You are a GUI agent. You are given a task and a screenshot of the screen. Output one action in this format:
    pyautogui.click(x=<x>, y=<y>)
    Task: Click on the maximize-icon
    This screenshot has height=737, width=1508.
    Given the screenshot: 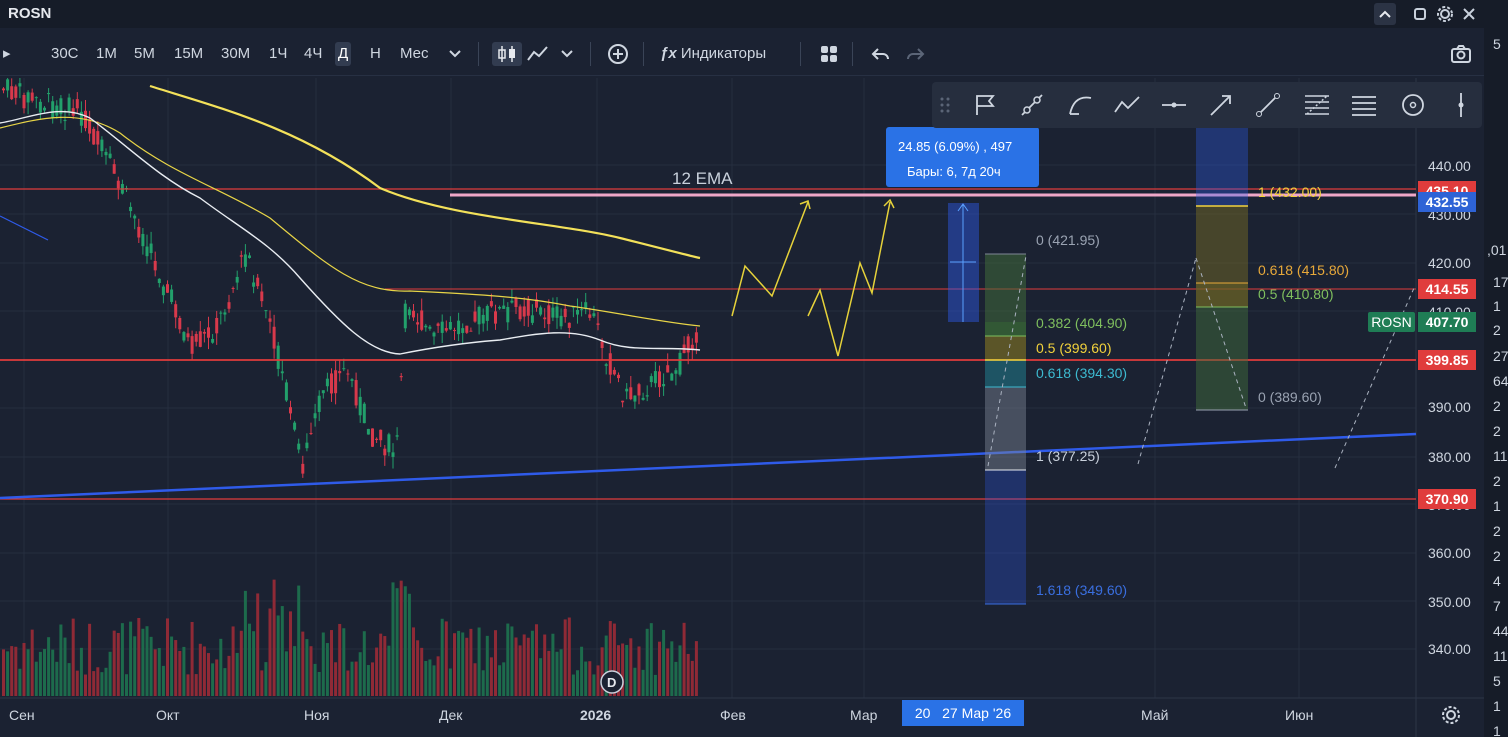 What is the action you would take?
    pyautogui.click(x=1420, y=14)
    